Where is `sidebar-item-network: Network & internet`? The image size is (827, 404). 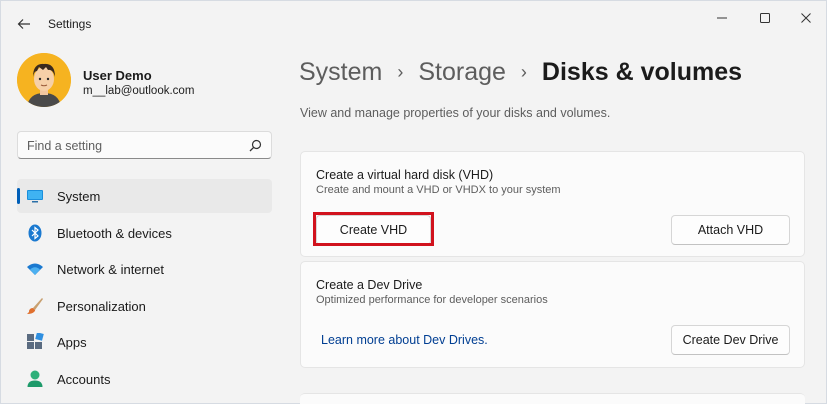 sidebar-item-network: Network & internet is located at coordinates (144, 269).